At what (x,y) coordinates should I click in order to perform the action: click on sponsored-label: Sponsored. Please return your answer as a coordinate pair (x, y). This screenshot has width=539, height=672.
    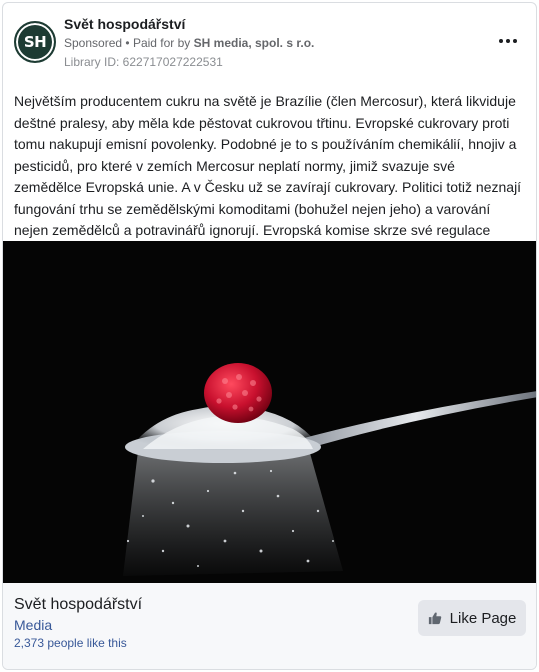
    Looking at the image, I should click on (93, 43).